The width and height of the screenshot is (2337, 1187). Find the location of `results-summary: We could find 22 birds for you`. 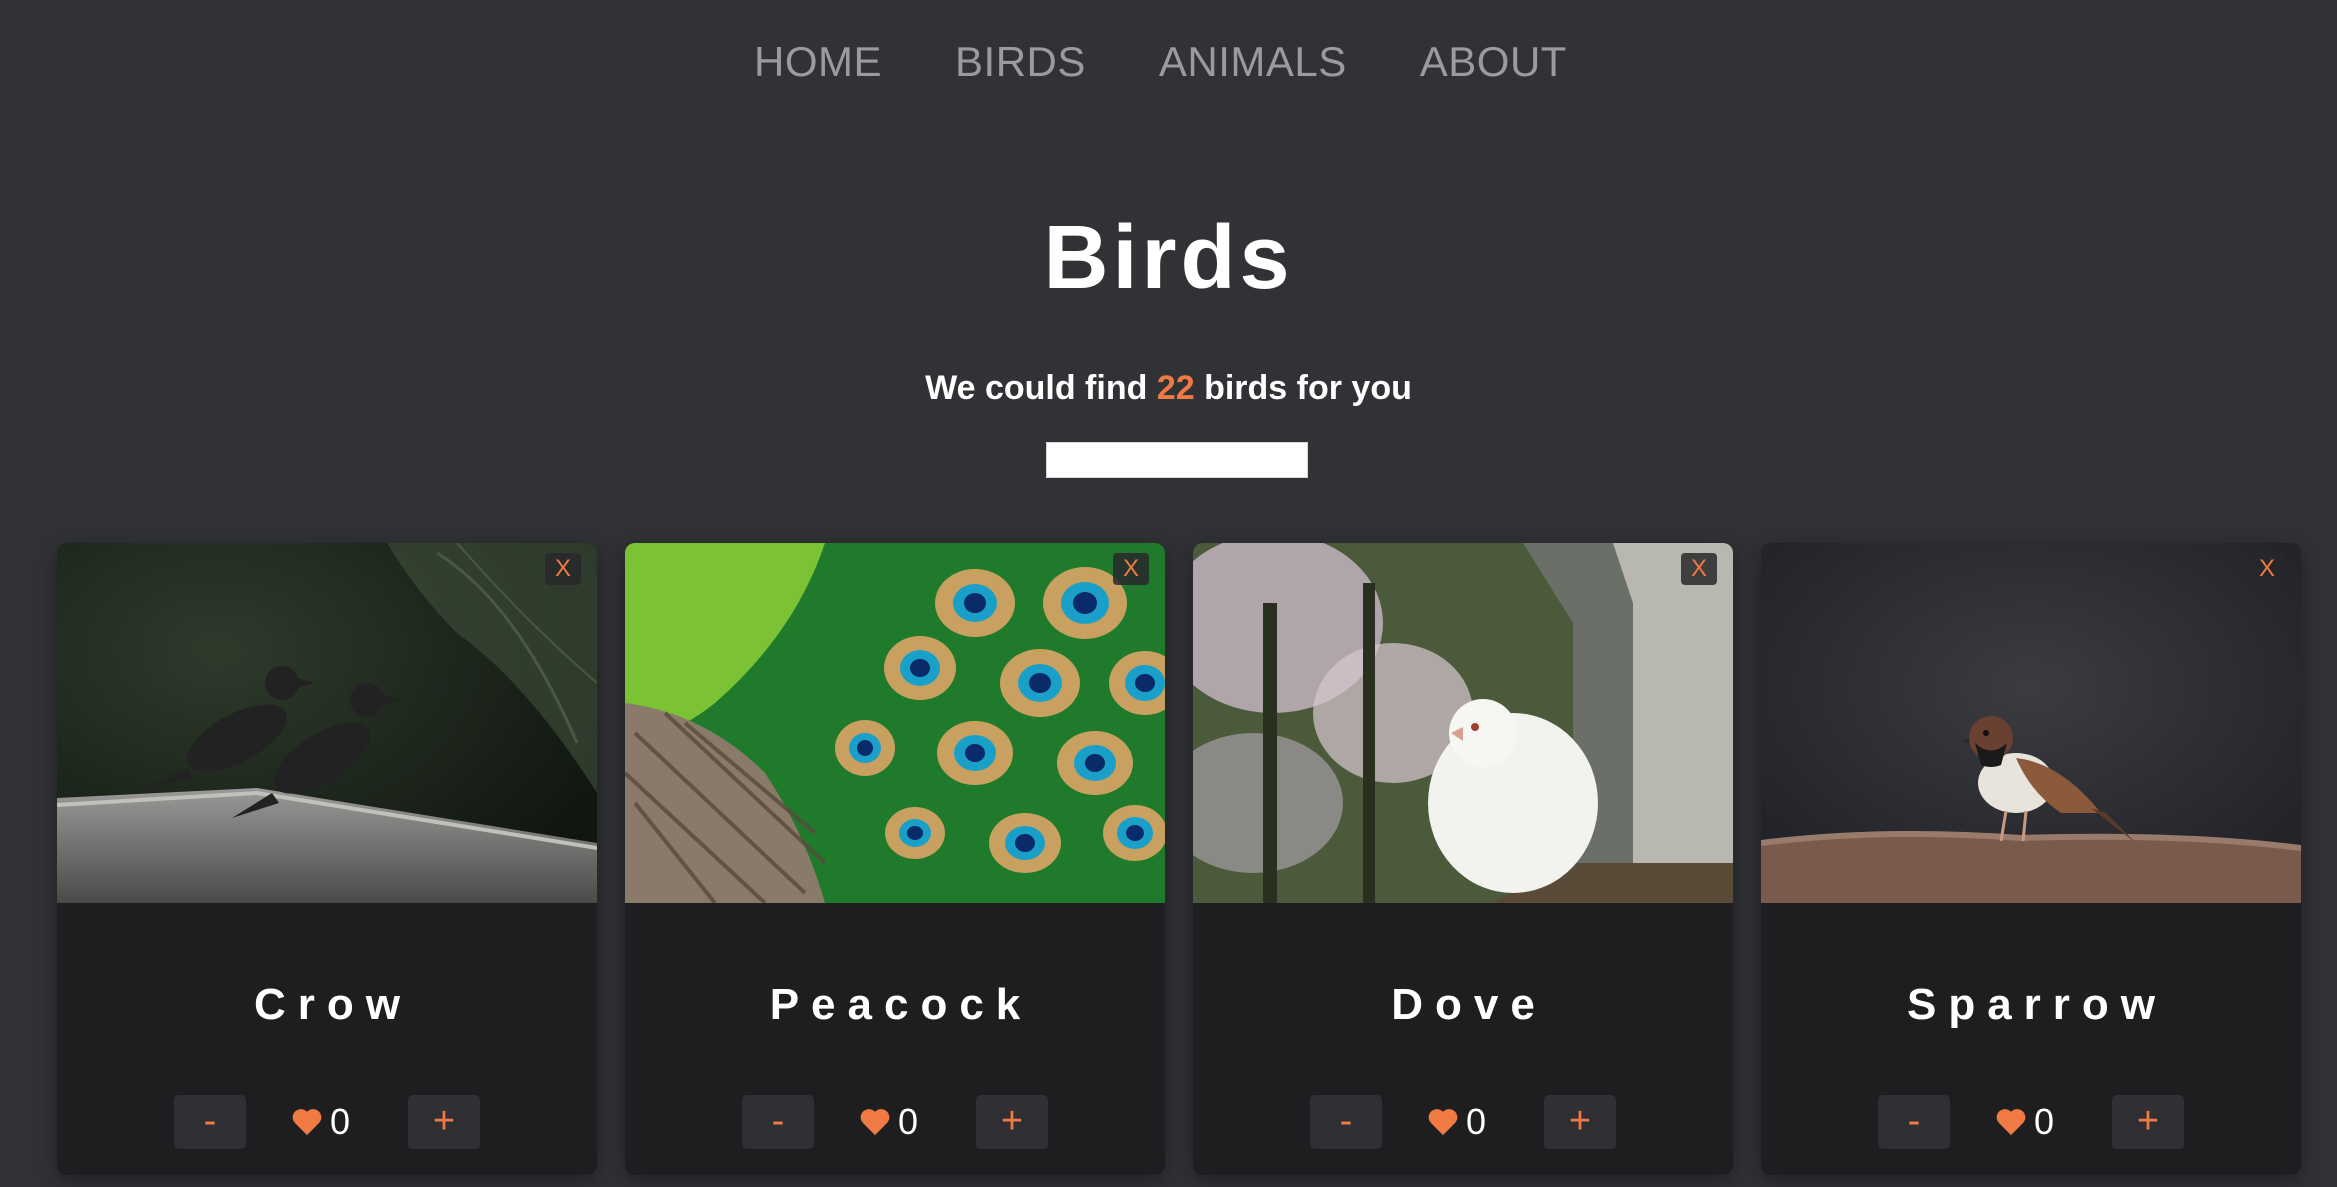

results-summary: We could find 22 birds for you is located at coordinates (1168, 388).